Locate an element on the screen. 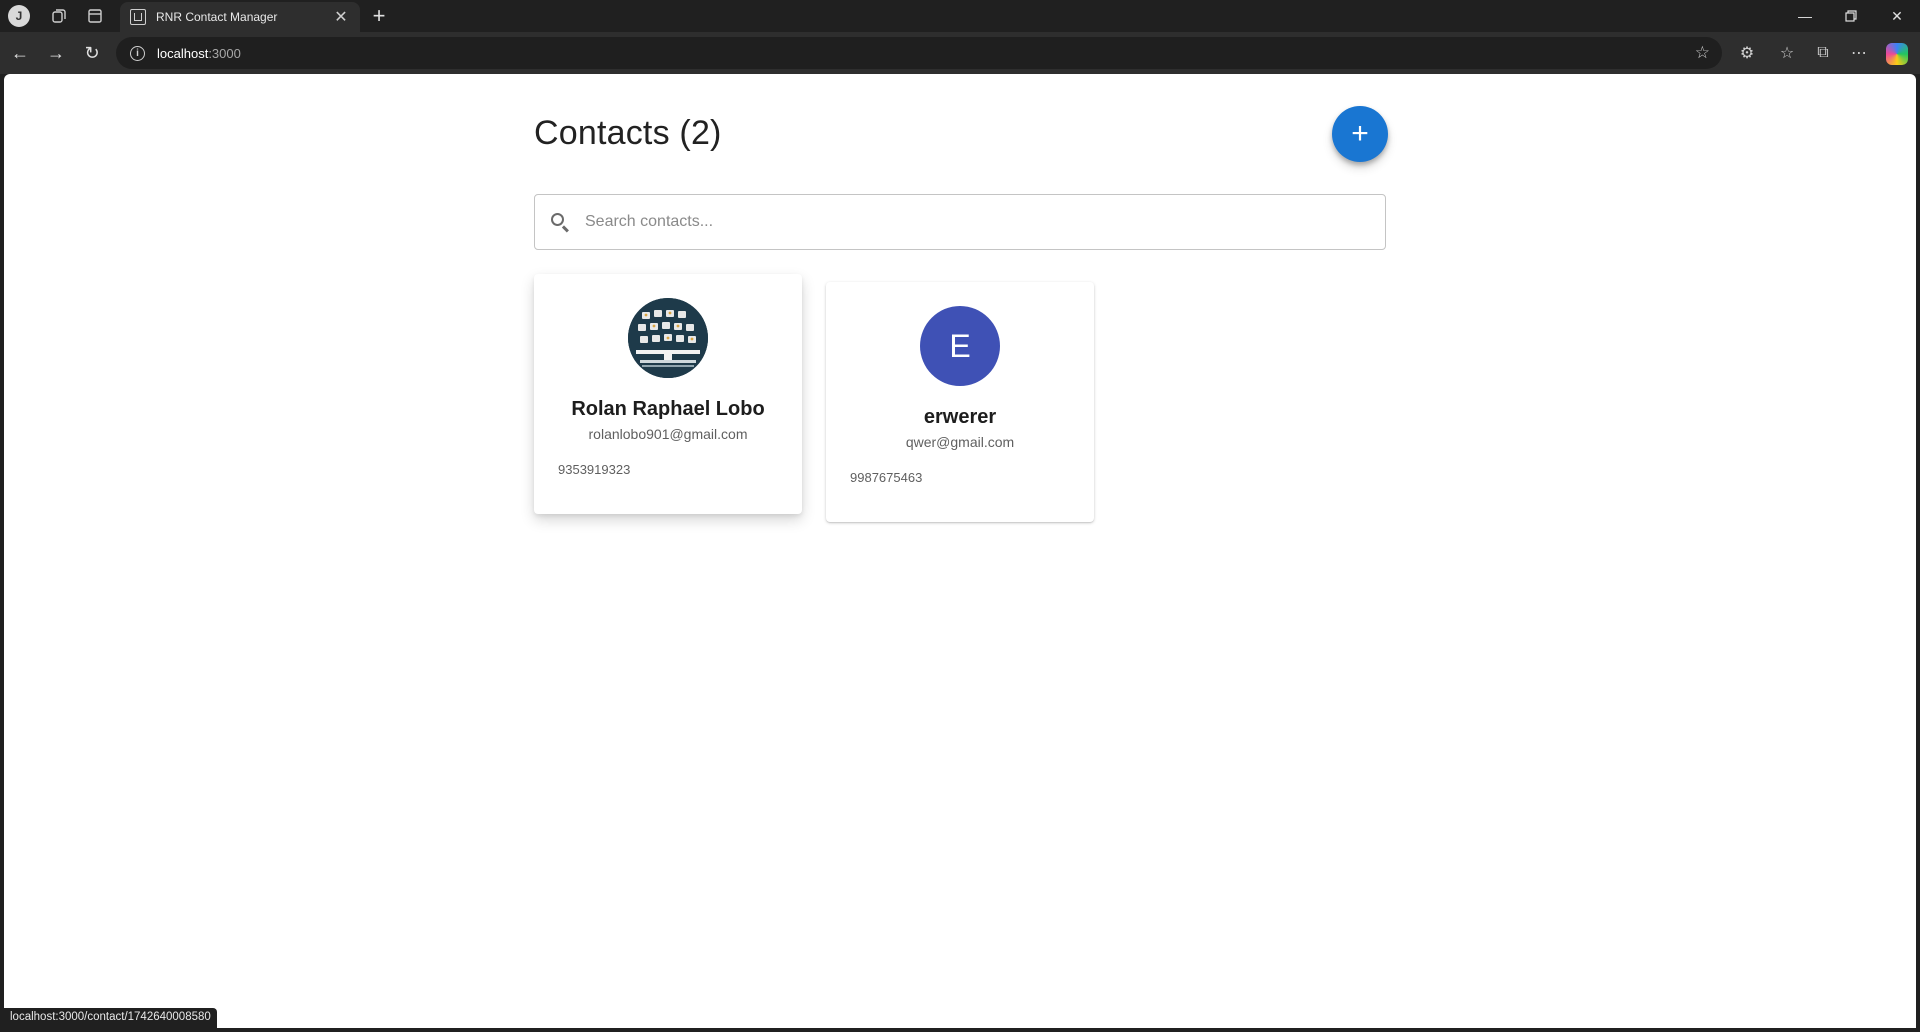 The width and height of the screenshot is (1920, 1032). browser-toolbar: ← → ↻ i localhost:3000 ☆ ⚙ ☆ ⧉ ⋯ is located at coordinates (960, 53).